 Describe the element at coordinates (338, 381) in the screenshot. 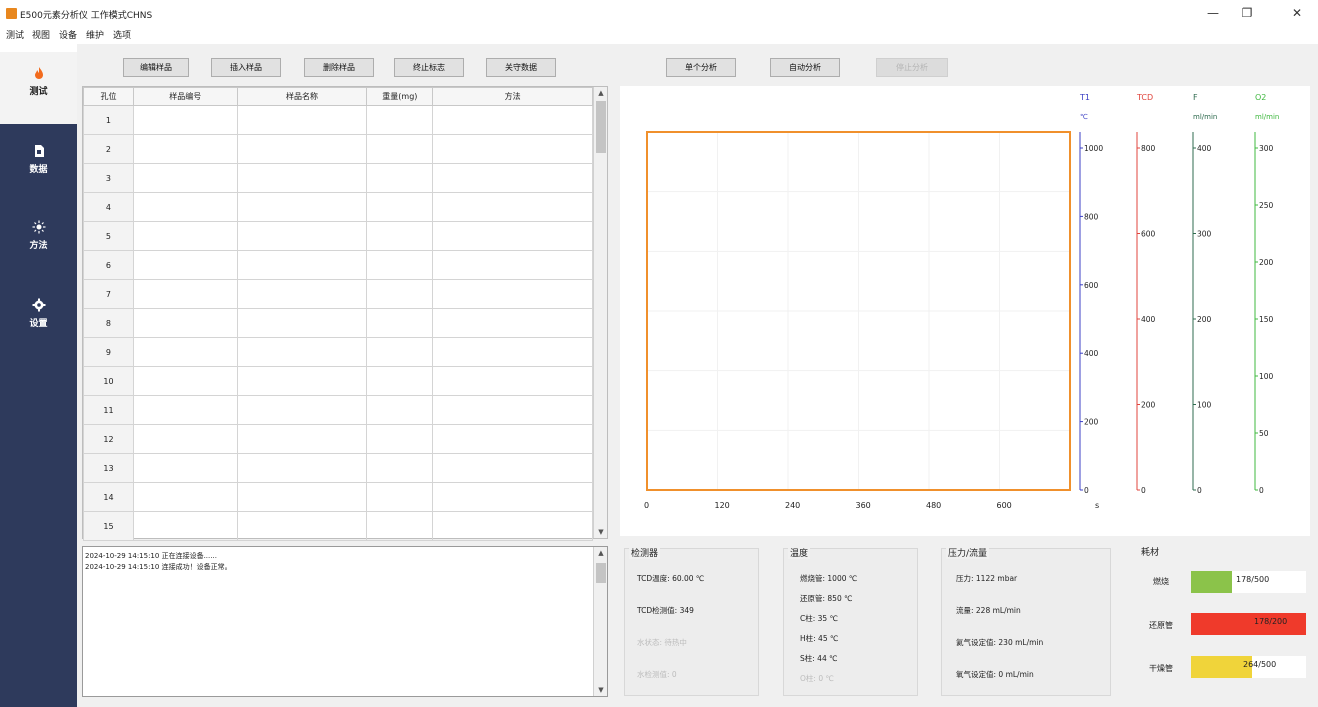

I see `table-row: 10` at that location.